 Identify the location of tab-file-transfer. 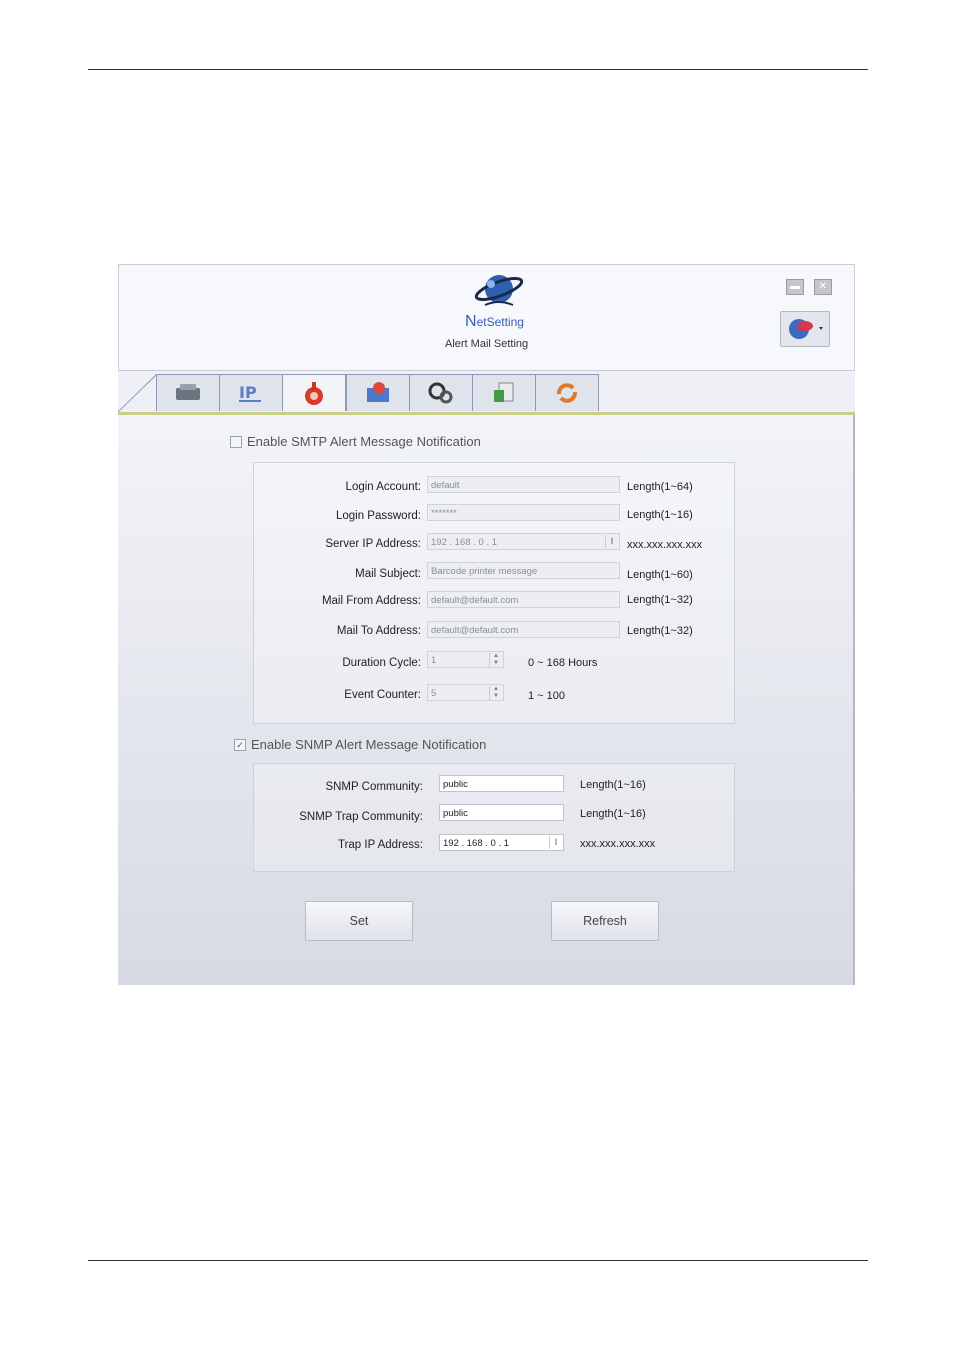
(504, 392).